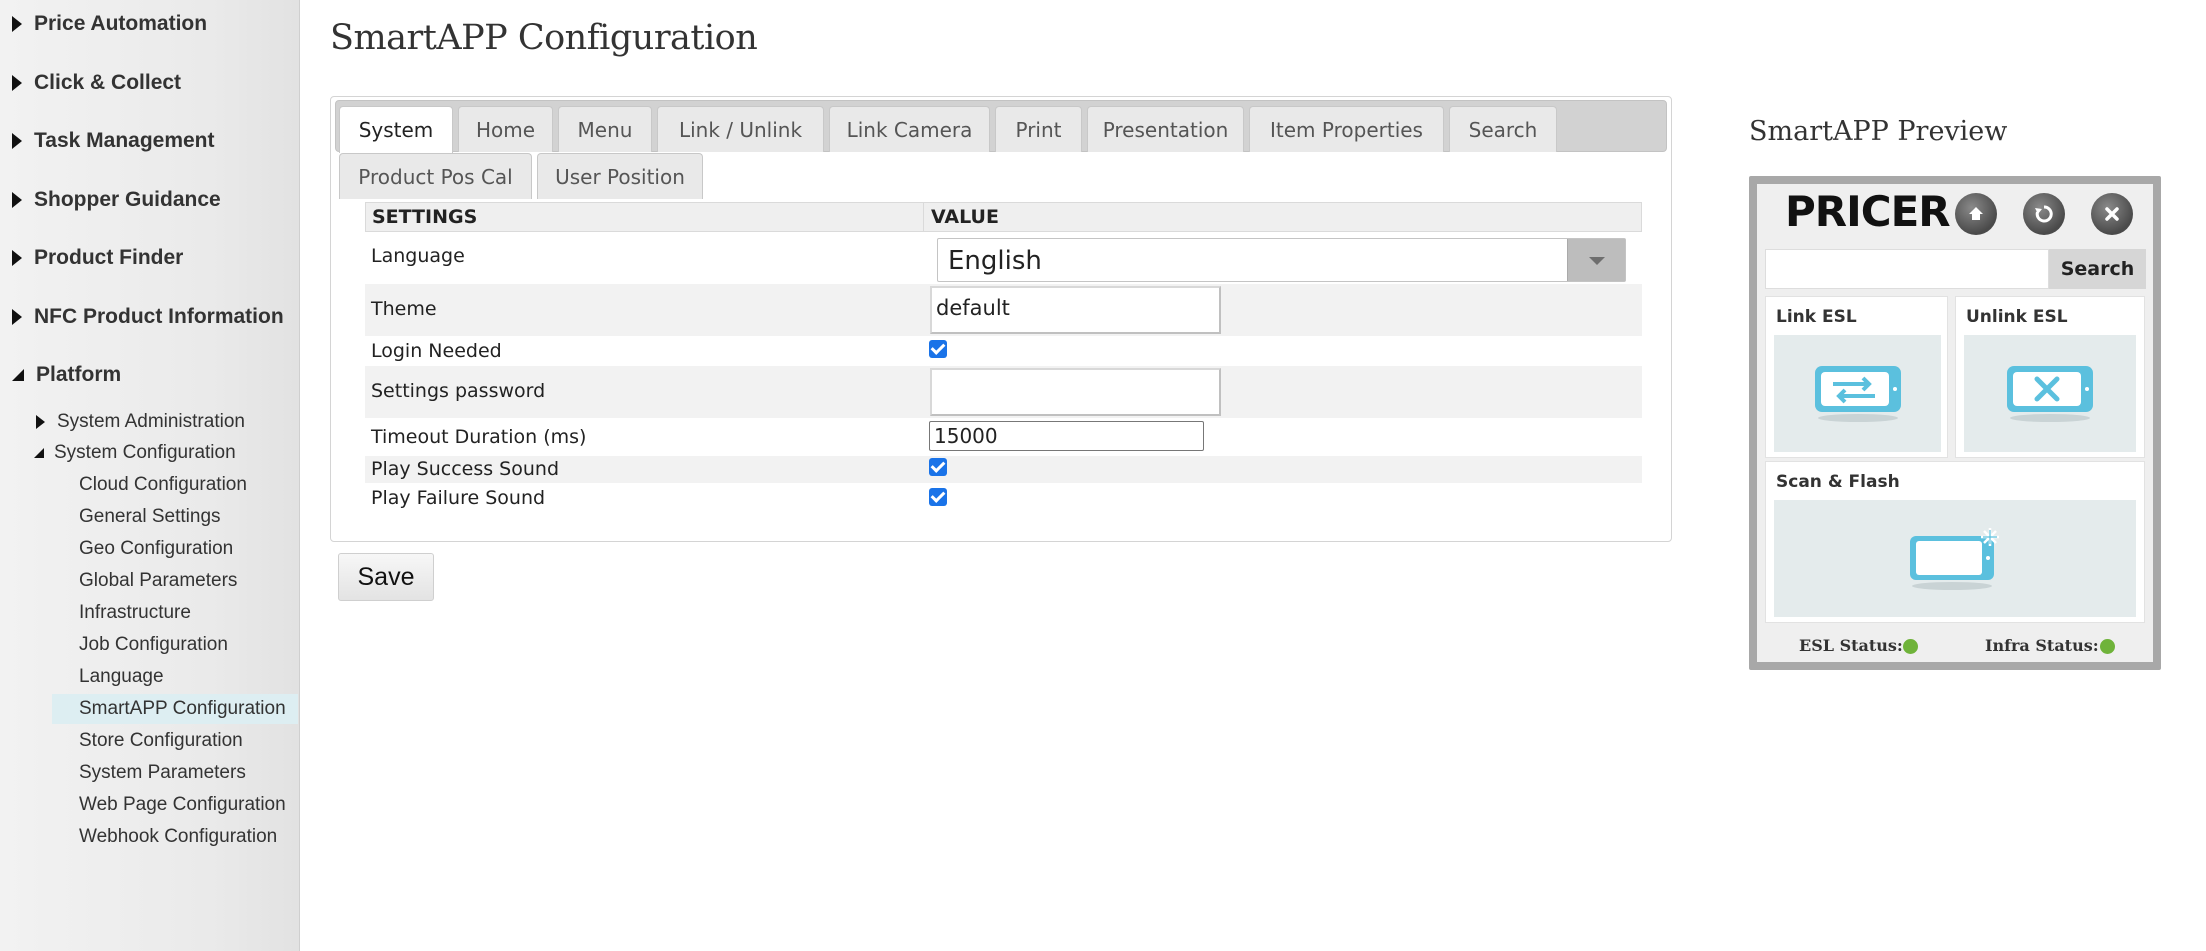  What do you see at coordinates (1878, 131) in the screenshot?
I see `preview-title: SmartAPP Preview` at bounding box center [1878, 131].